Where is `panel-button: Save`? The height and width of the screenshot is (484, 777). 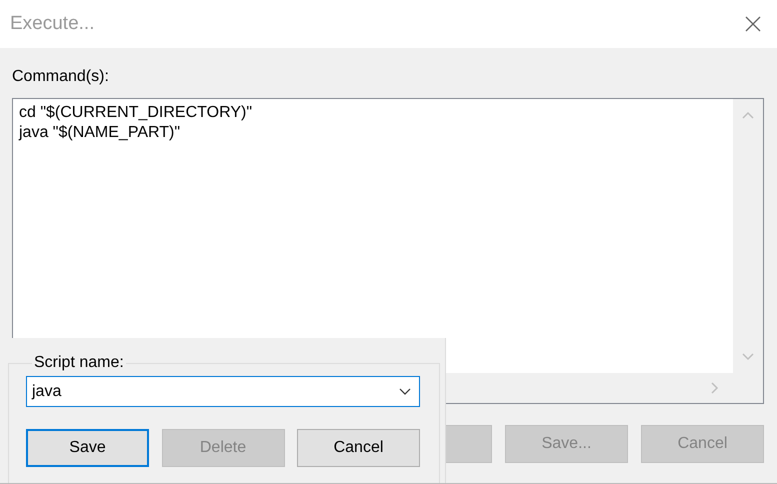
panel-button: Save is located at coordinates (87, 448).